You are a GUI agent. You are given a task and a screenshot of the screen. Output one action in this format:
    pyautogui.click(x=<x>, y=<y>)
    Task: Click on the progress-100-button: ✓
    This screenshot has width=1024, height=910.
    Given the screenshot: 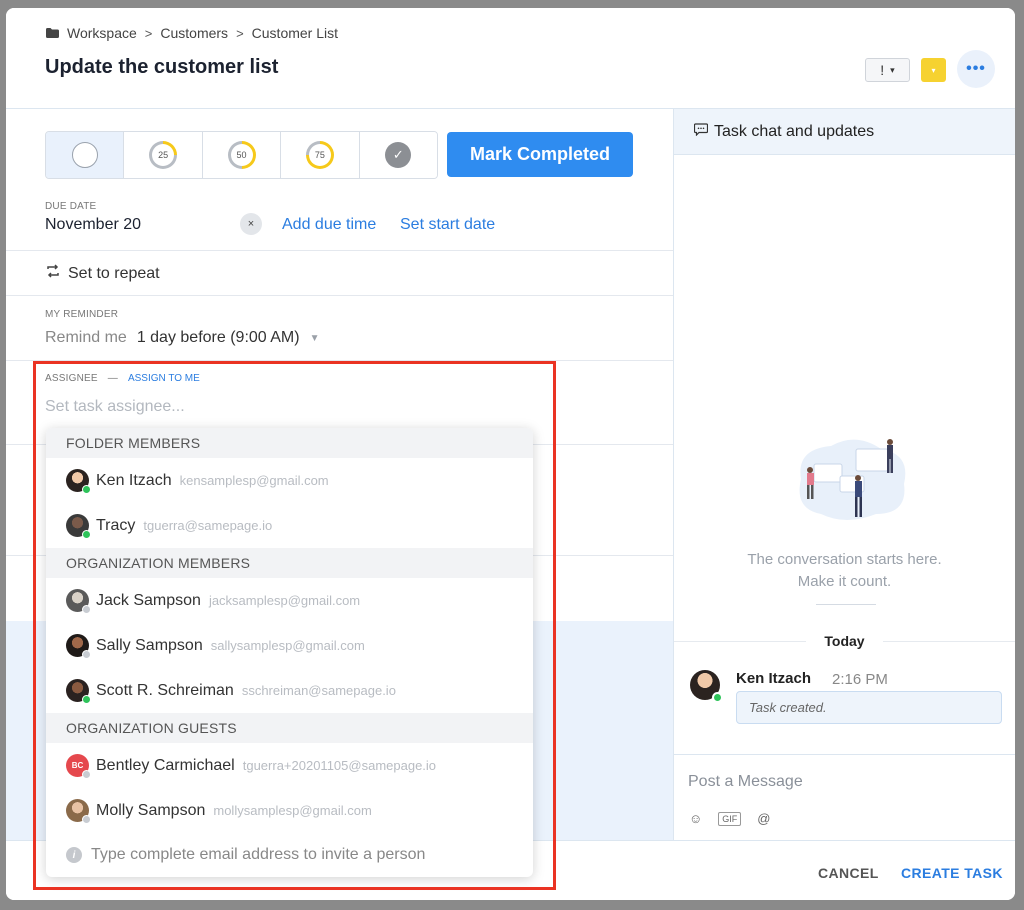 What is the action you would take?
    pyautogui.click(x=398, y=155)
    